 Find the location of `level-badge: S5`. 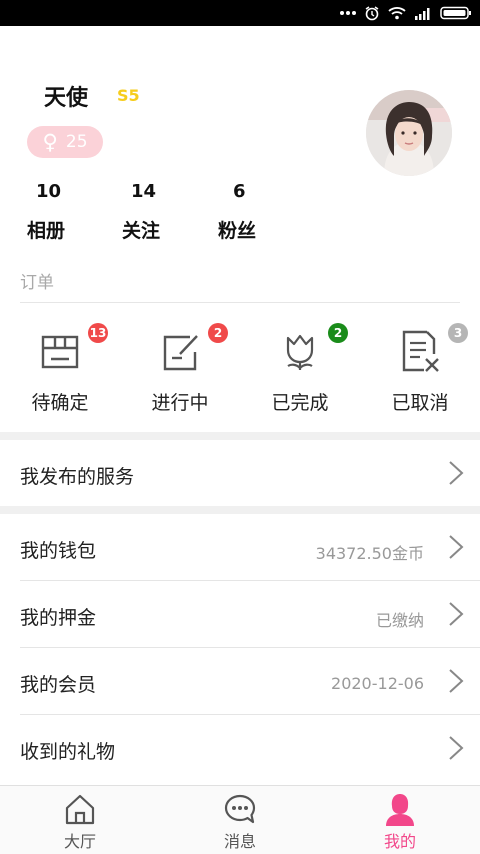

level-badge: S5 is located at coordinates (128, 95).